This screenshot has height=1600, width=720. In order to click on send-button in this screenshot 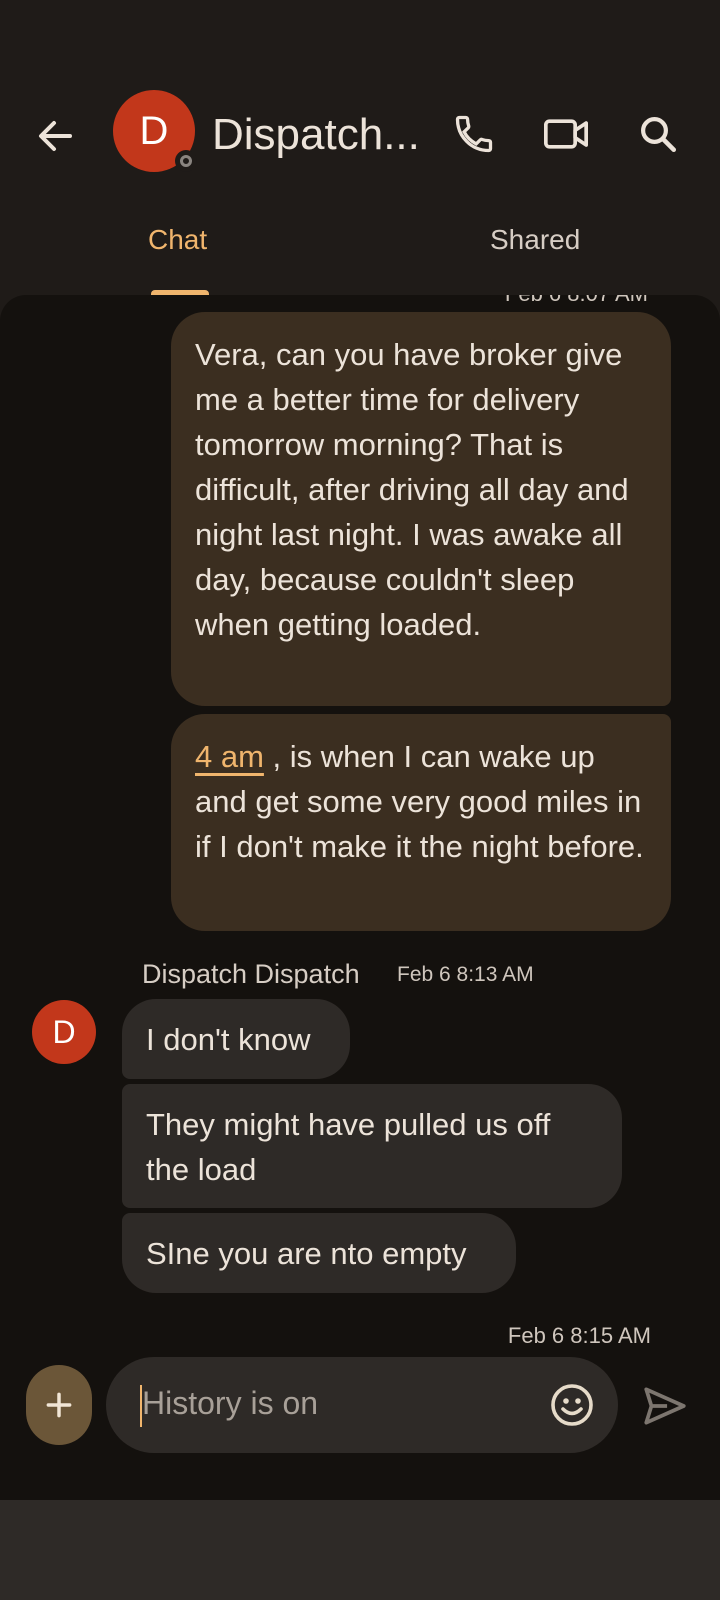, I will do `click(665, 1406)`.